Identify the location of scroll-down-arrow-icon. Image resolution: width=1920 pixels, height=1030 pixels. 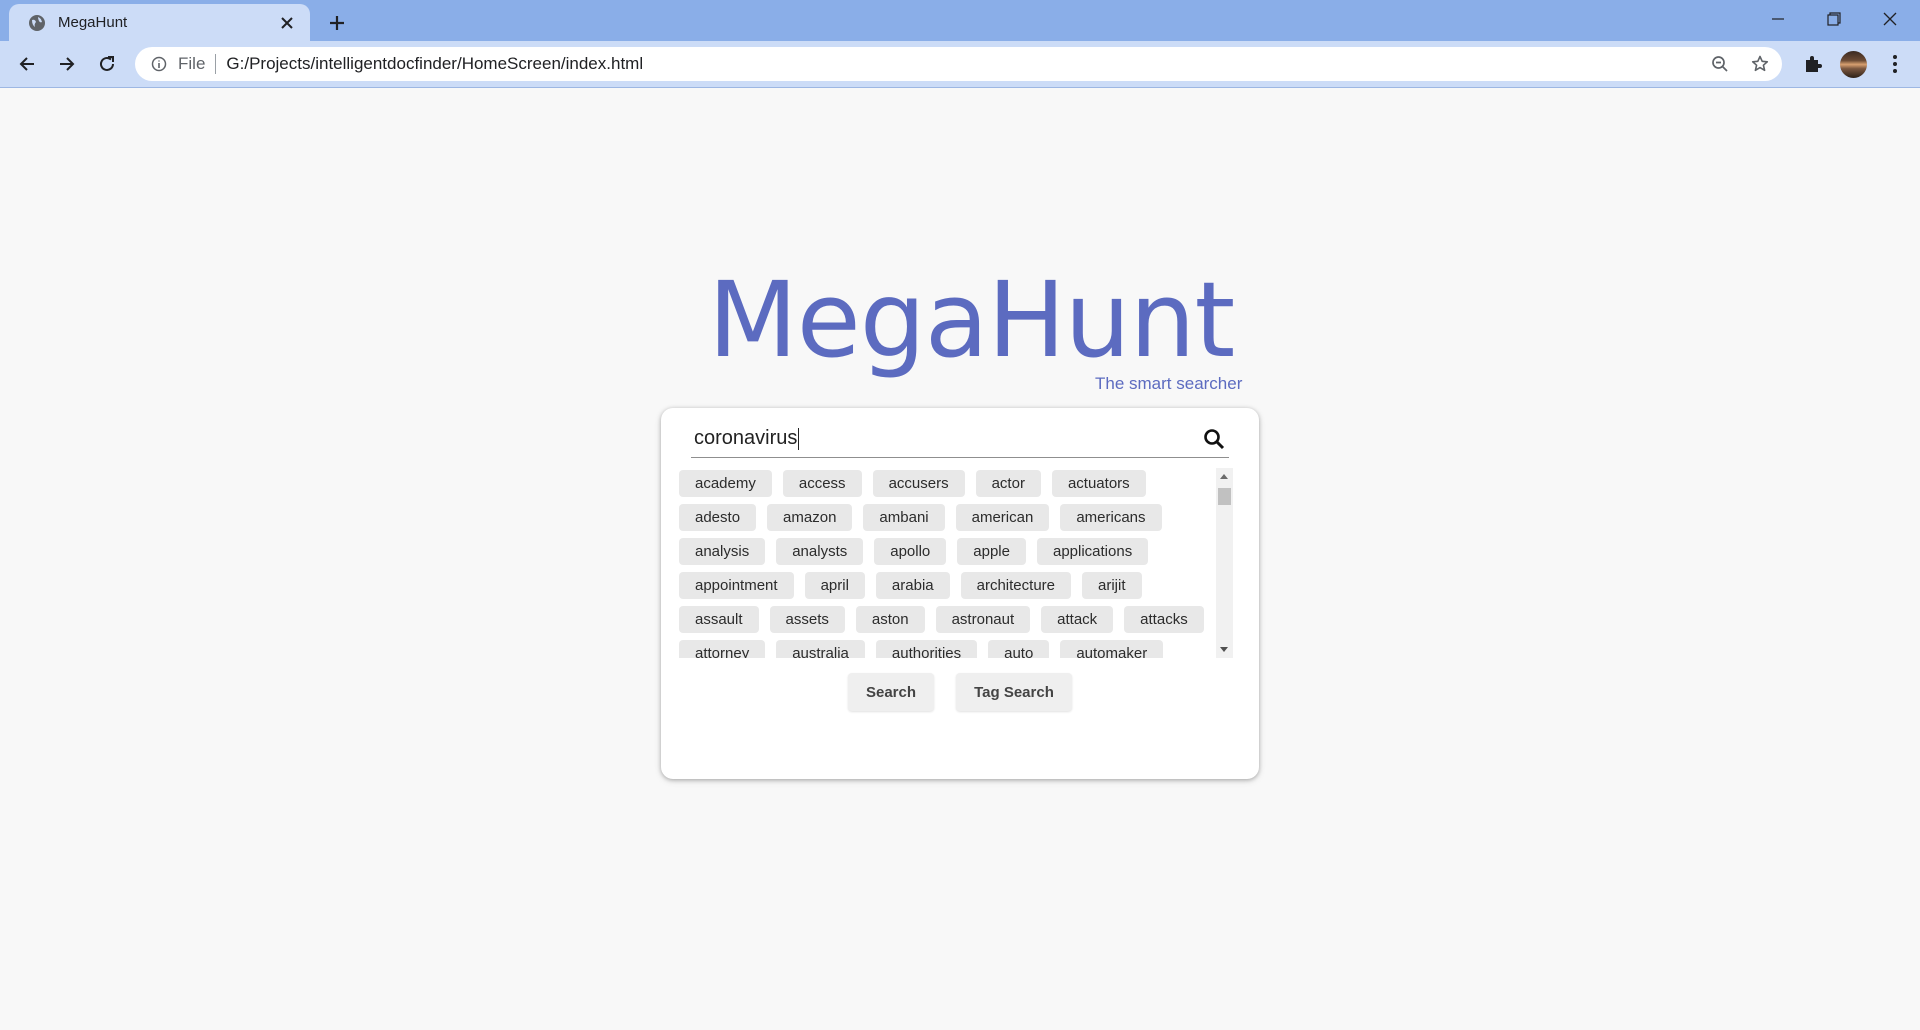
(1224, 649).